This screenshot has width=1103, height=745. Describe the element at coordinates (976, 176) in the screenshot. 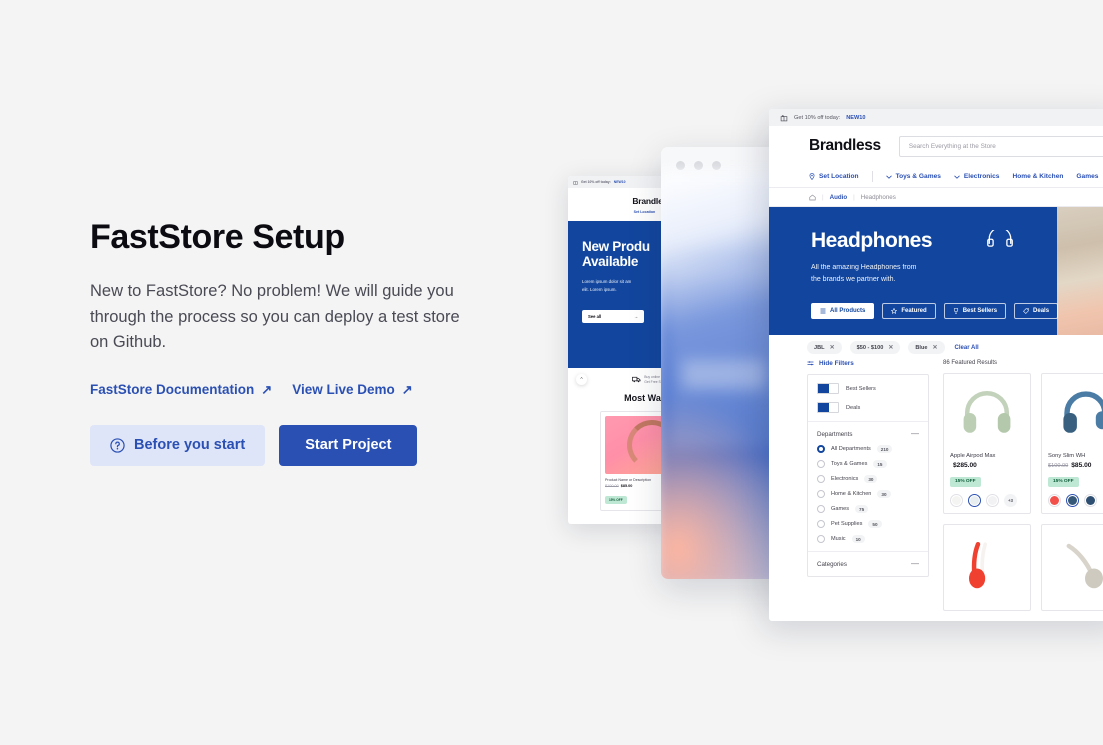

I see `nav-item-electronics: Electronics` at that location.